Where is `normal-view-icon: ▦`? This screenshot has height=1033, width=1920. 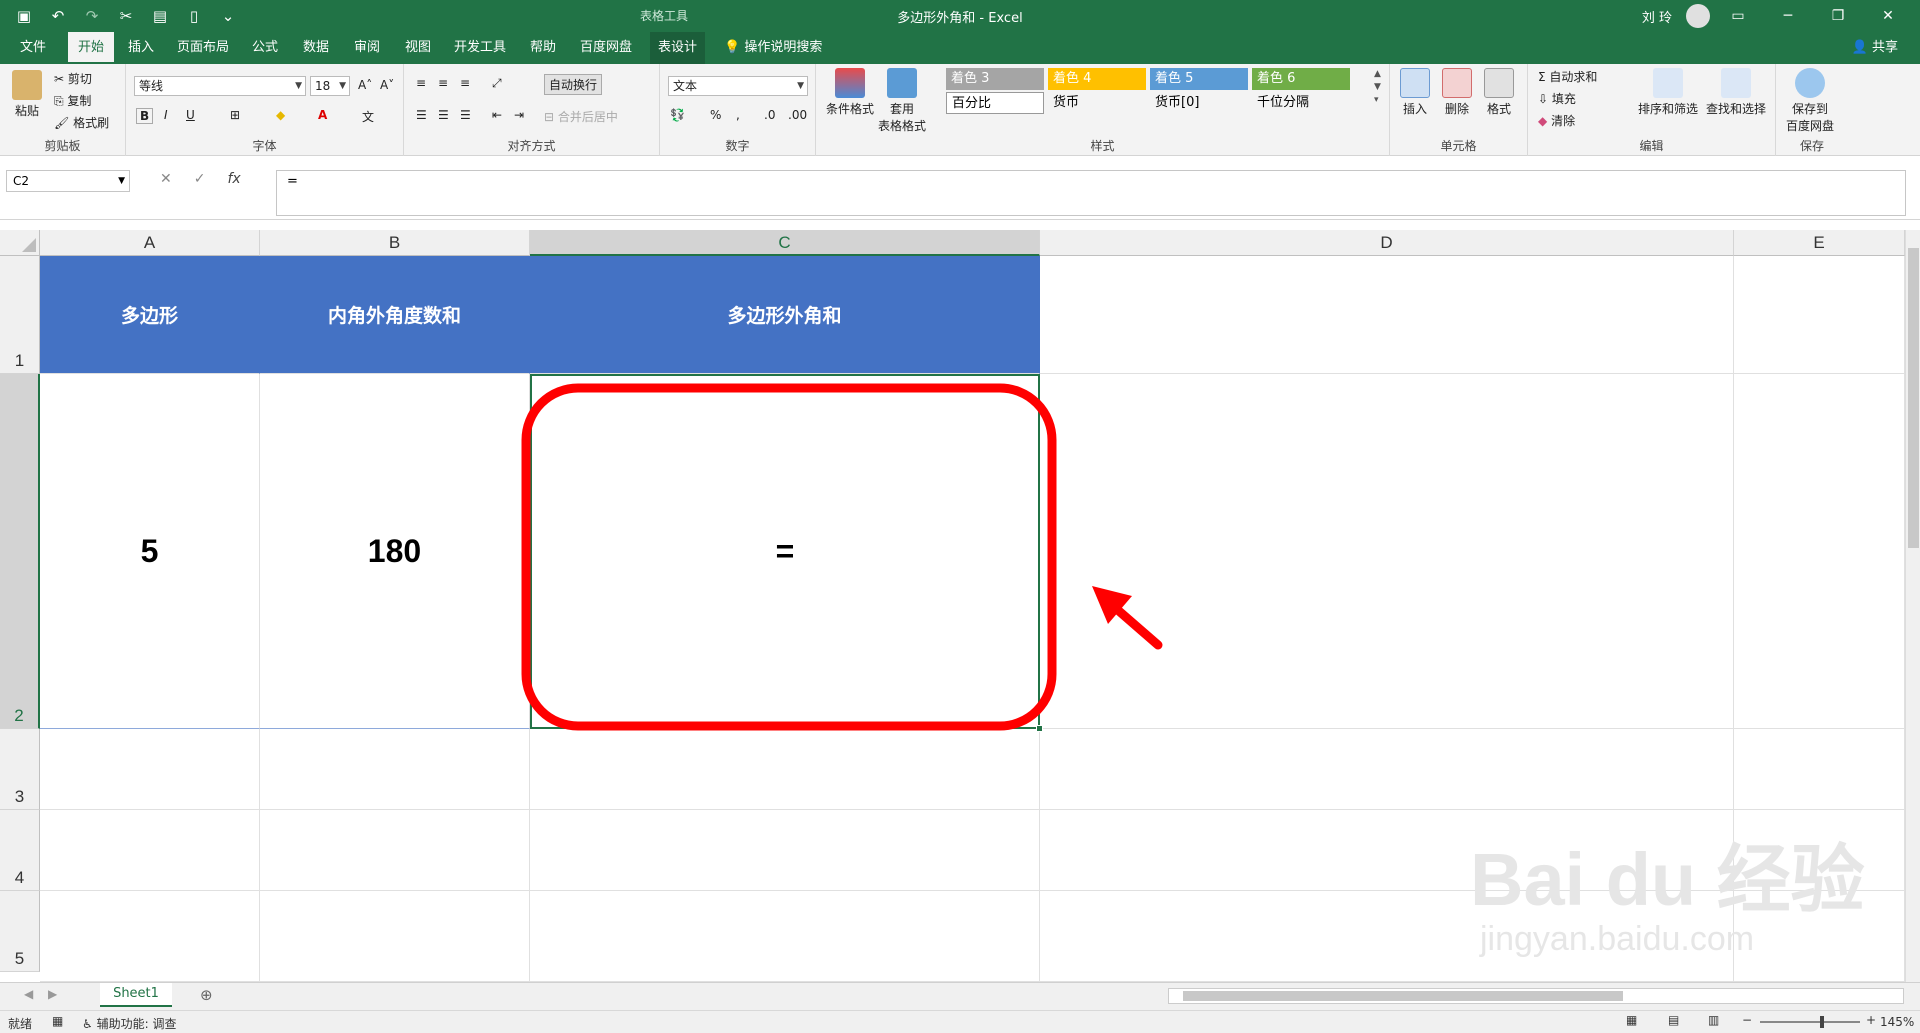 normal-view-icon: ▦ is located at coordinates (1631, 1020).